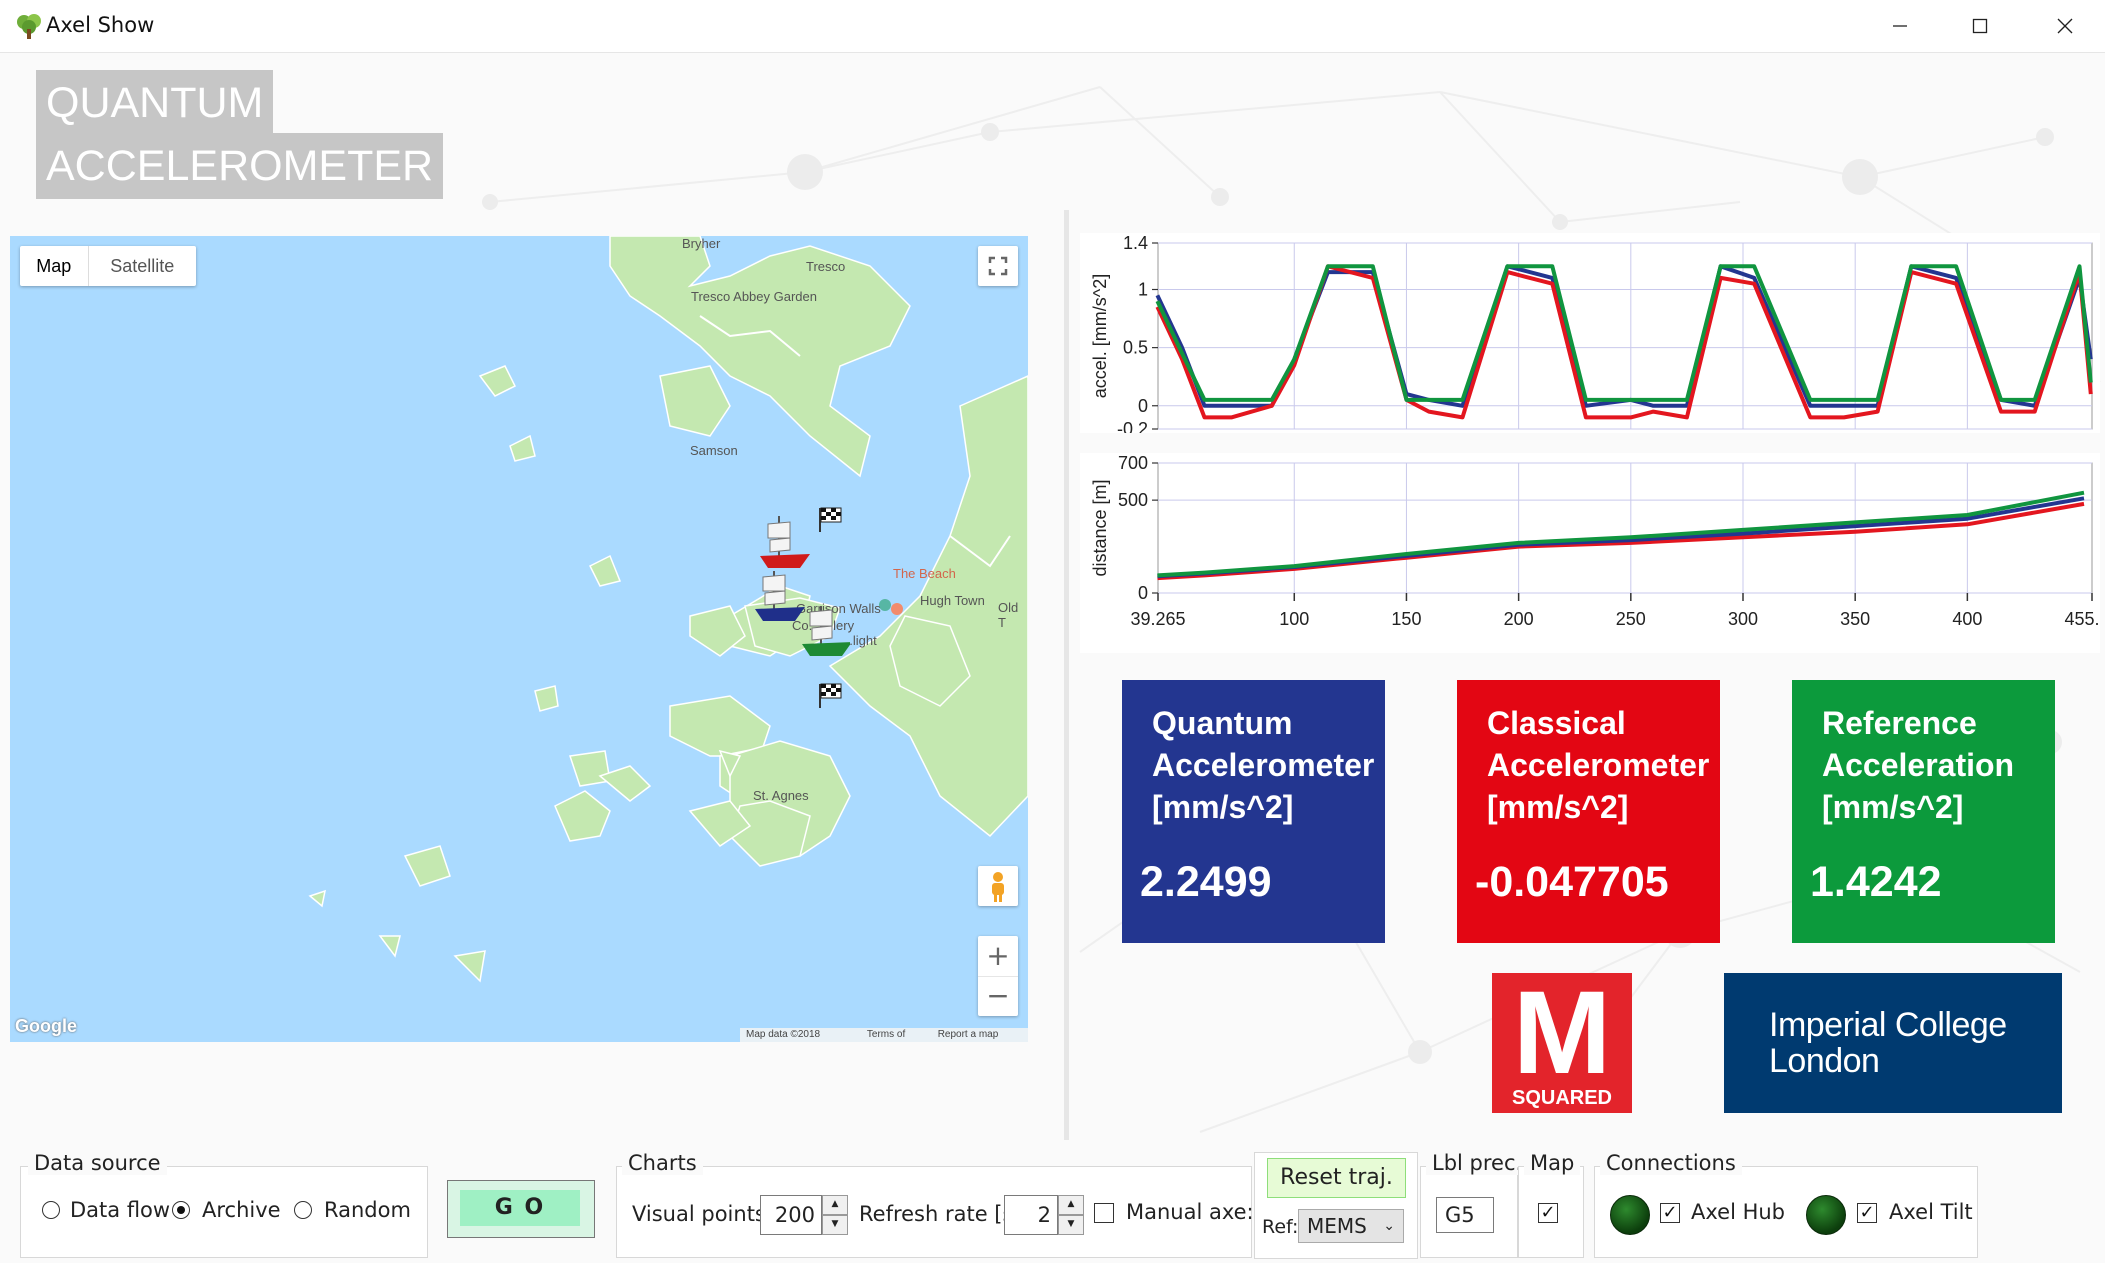  Describe the element at coordinates (97, 1163) in the screenshot. I see `data-source-title: Data source` at that location.